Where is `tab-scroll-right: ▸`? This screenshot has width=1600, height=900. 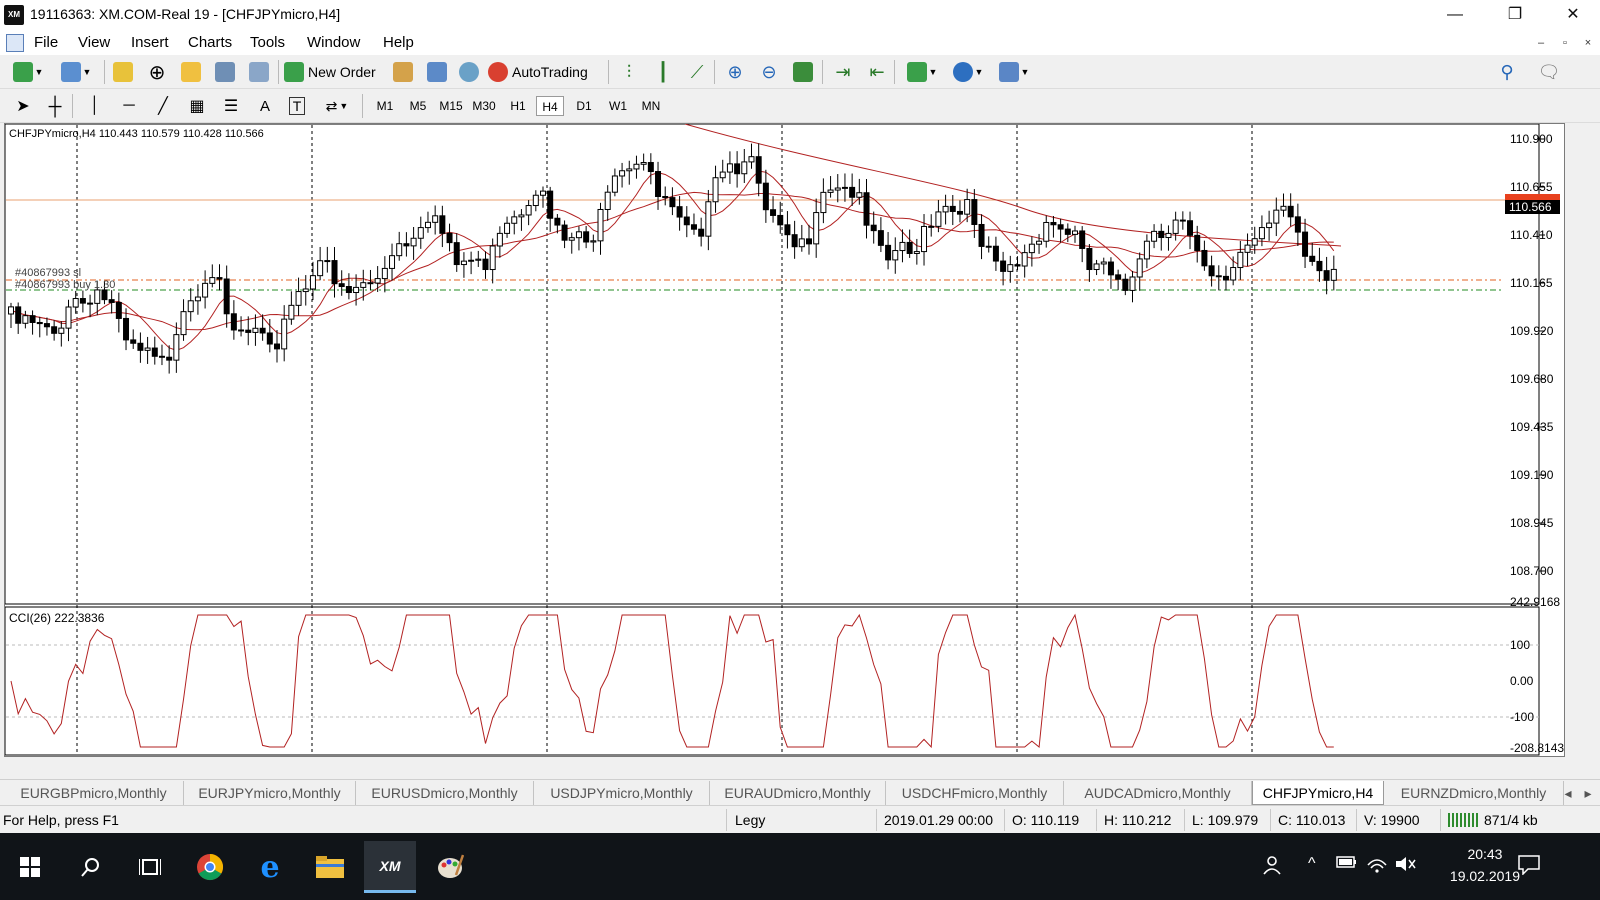 tab-scroll-right: ▸ is located at coordinates (1588, 793).